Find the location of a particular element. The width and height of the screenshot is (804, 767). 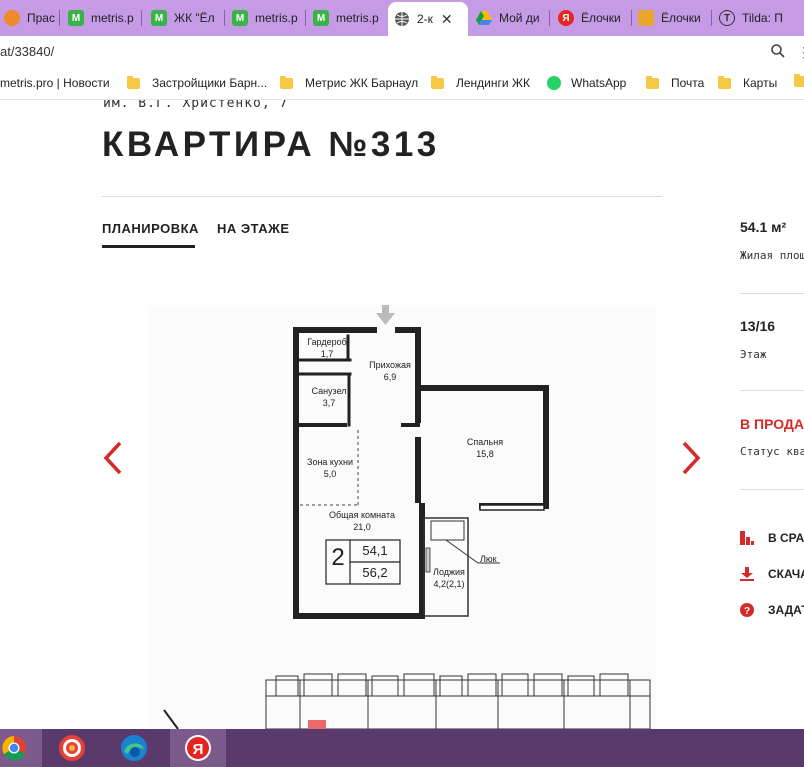

tab-3: M metris.p is located at coordinates (266, 18).